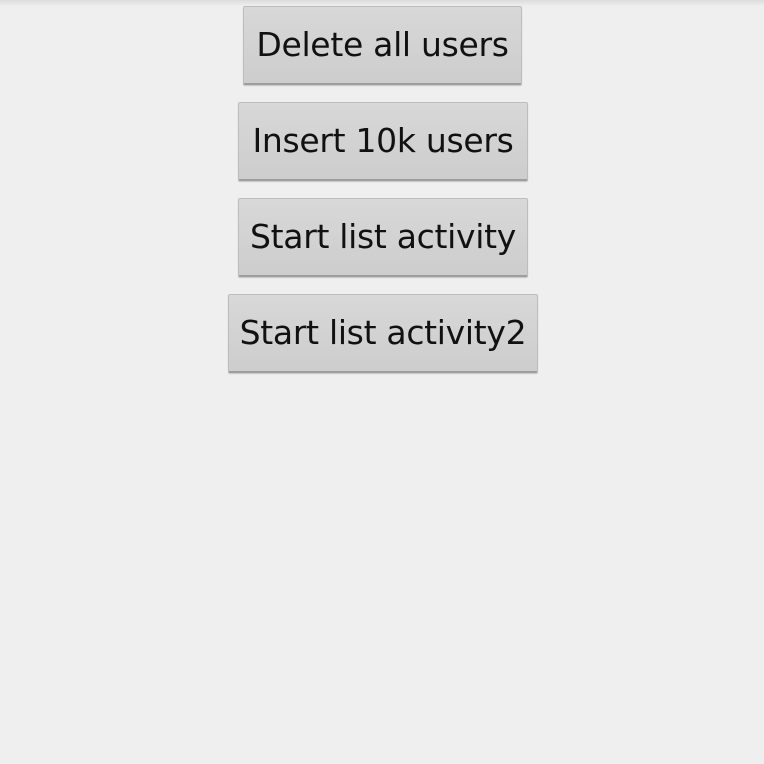 Image resolution: width=764 pixels, height=764 pixels. What do you see at coordinates (383, 237) in the screenshot?
I see `start-list-activity-button: Start list activity` at bounding box center [383, 237].